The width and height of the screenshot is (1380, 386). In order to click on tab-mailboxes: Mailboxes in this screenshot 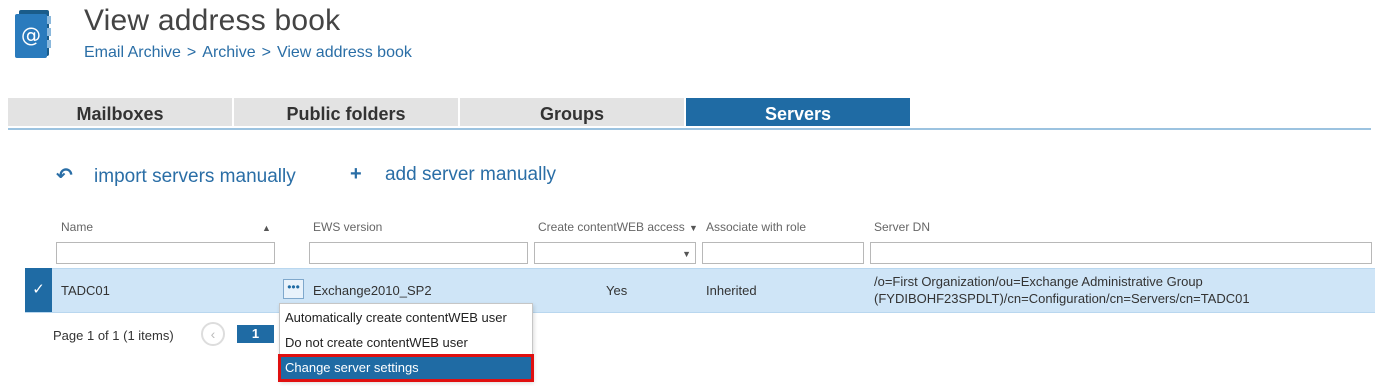, I will do `click(120, 112)`.